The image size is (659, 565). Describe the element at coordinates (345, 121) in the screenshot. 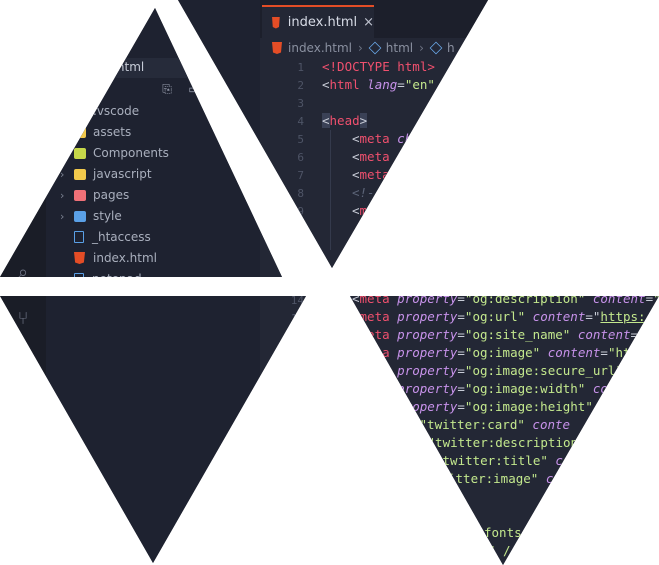

I see `code-line-head: <head>` at that location.